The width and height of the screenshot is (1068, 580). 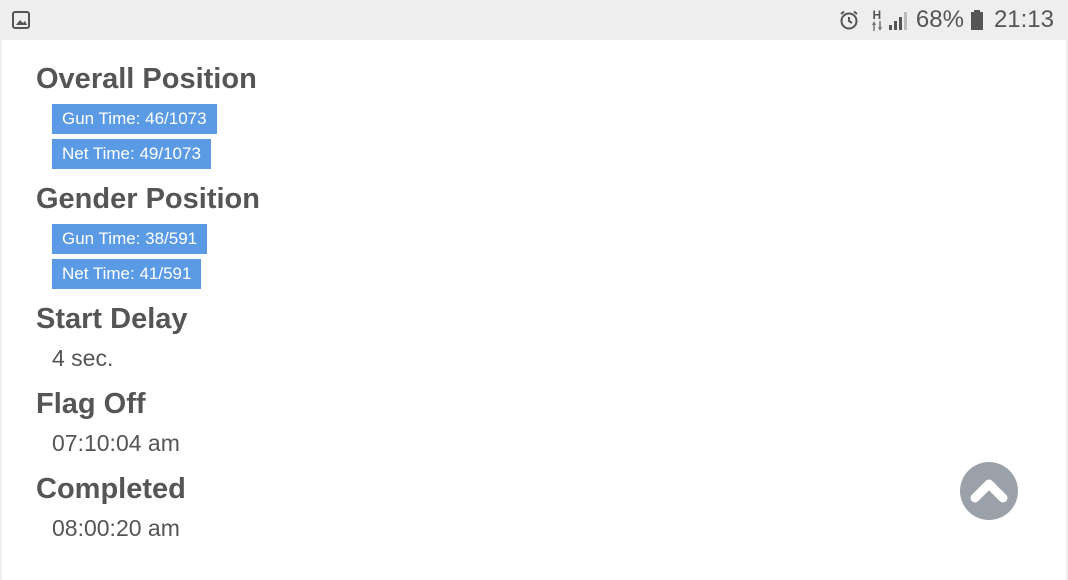 I want to click on gender-gun-time-badge: Gun Time: 38/591, so click(x=130, y=239).